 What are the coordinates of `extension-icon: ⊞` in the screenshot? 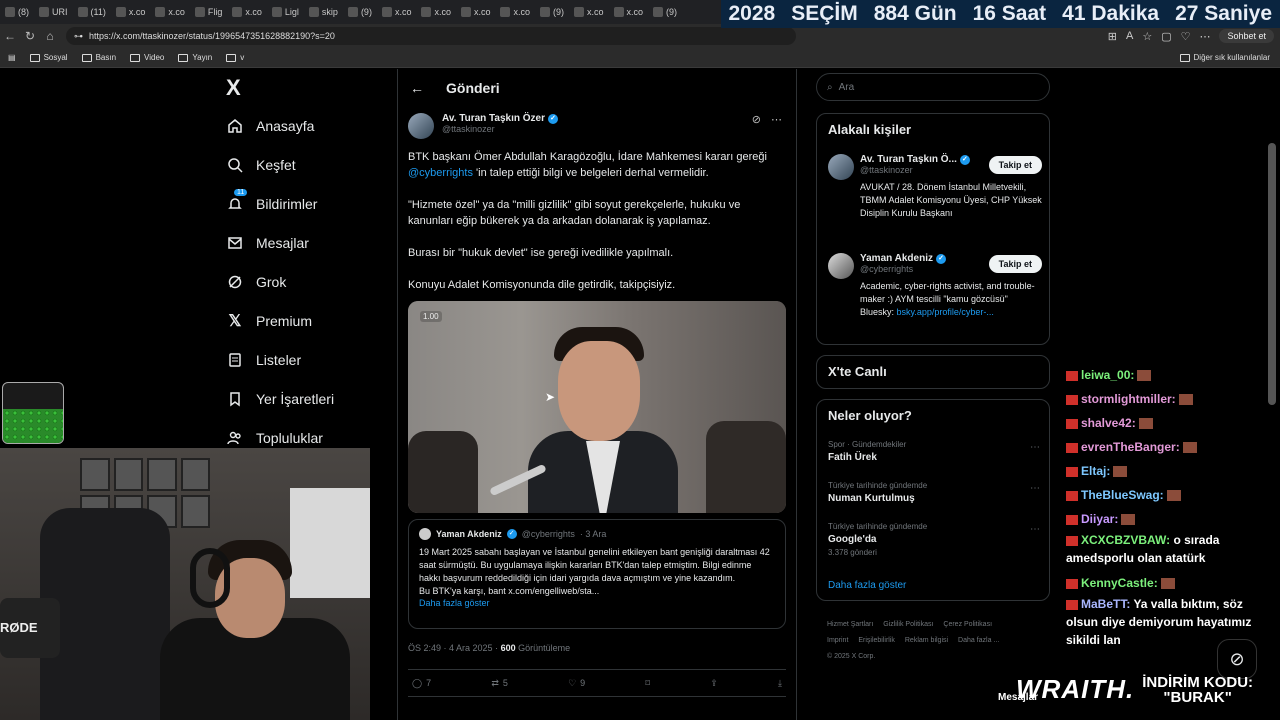 It's located at (1112, 36).